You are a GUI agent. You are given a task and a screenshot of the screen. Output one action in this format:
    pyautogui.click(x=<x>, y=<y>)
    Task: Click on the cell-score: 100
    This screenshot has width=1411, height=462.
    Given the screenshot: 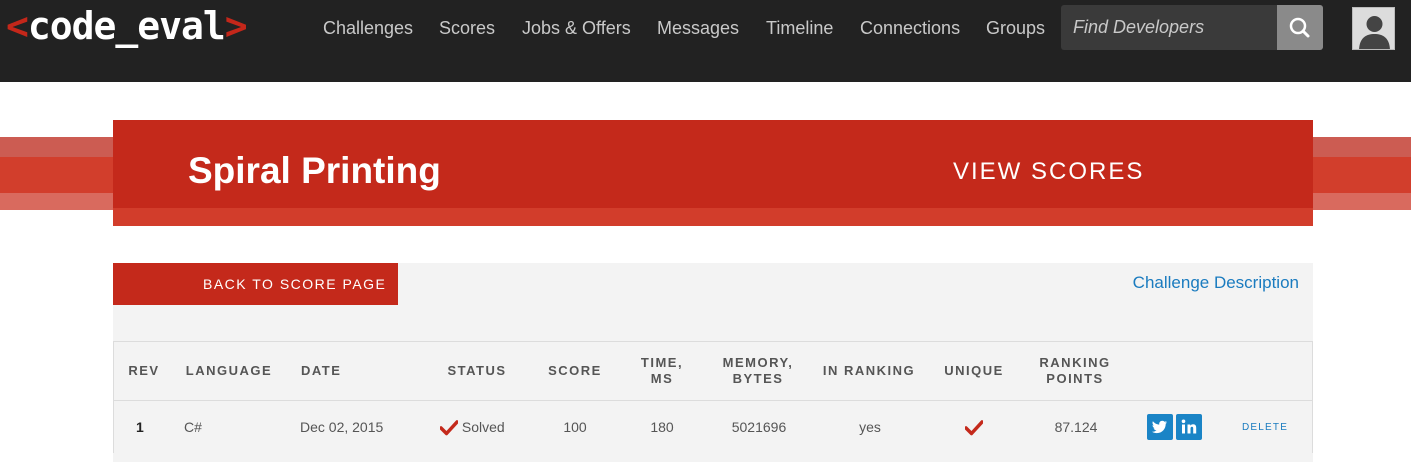 What is the action you would take?
    pyautogui.click(x=575, y=427)
    